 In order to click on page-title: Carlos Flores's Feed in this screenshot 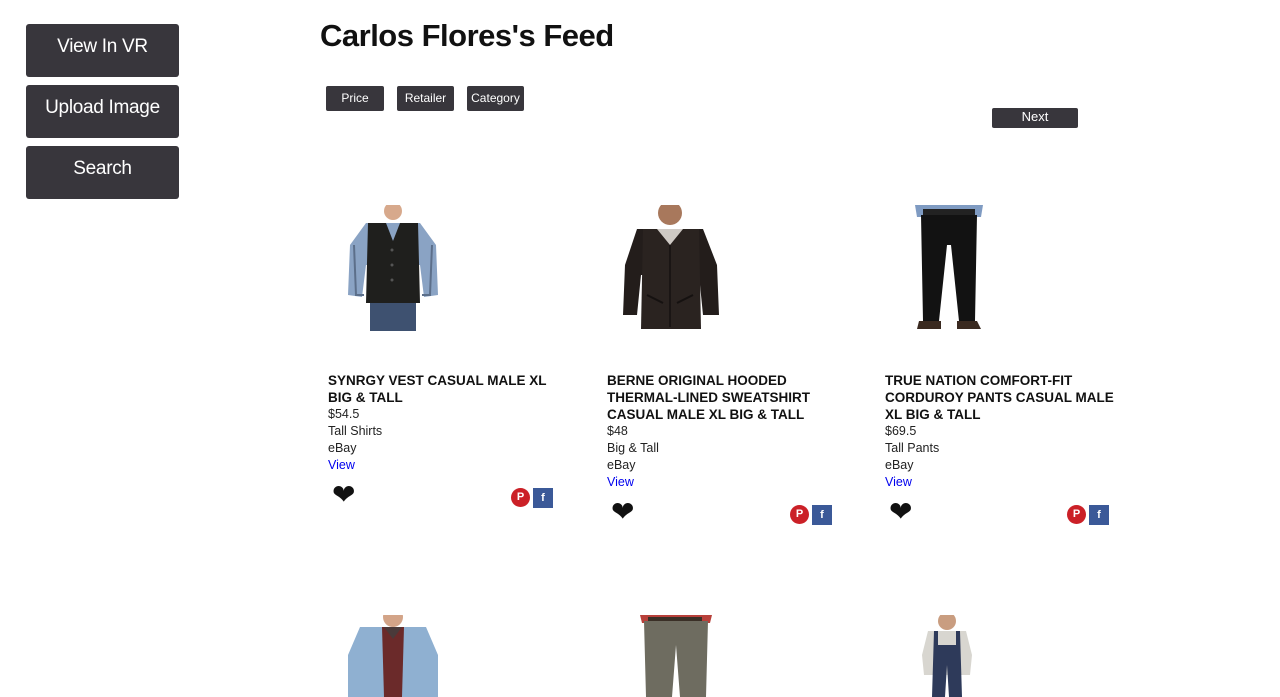, I will do `click(467, 35)`.